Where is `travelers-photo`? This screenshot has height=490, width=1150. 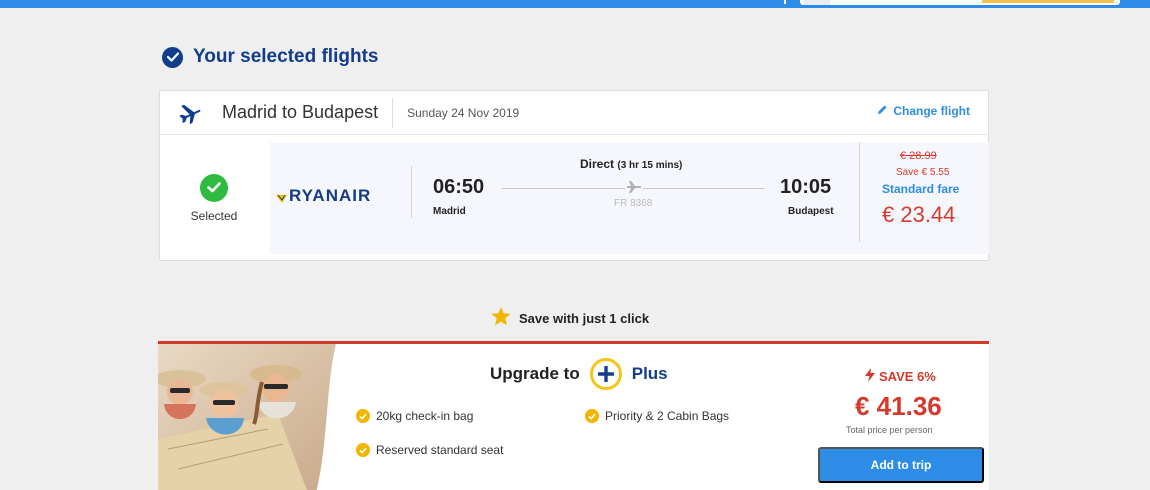 travelers-photo is located at coordinates (247, 417).